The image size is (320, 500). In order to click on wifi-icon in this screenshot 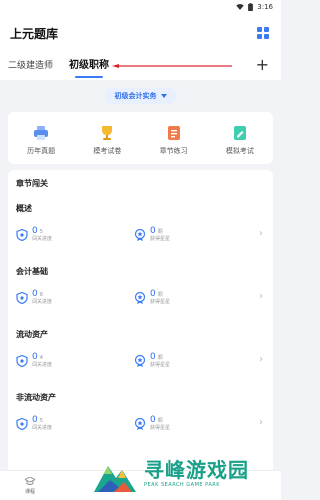, I will do `click(240, 7)`.